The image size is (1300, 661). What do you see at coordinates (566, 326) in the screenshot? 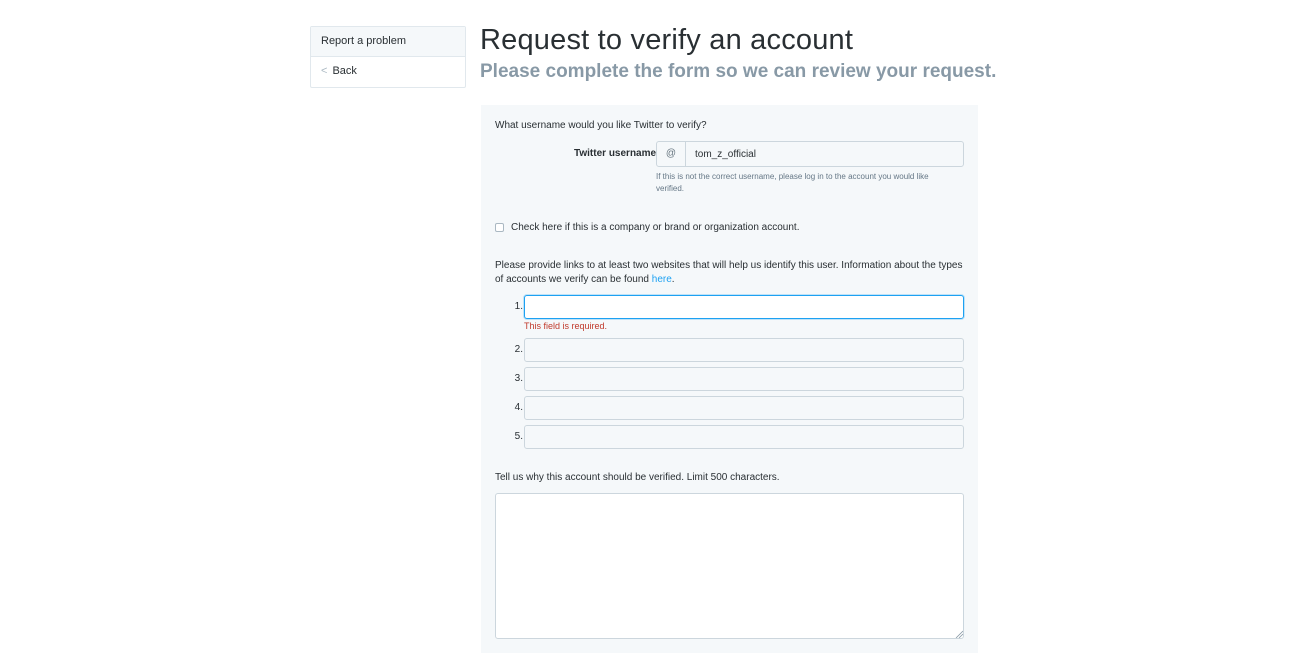
I see `url-error-message: This field is required.` at bounding box center [566, 326].